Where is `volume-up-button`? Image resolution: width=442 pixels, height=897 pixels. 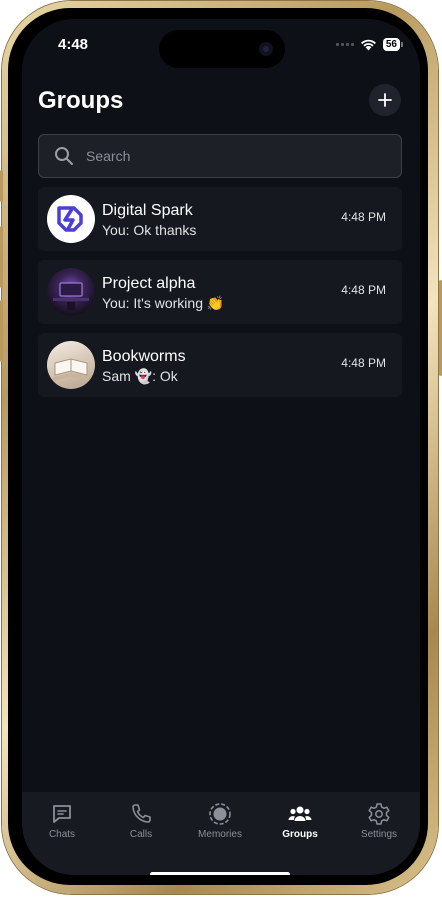
volume-up-button is located at coordinates (1, 257).